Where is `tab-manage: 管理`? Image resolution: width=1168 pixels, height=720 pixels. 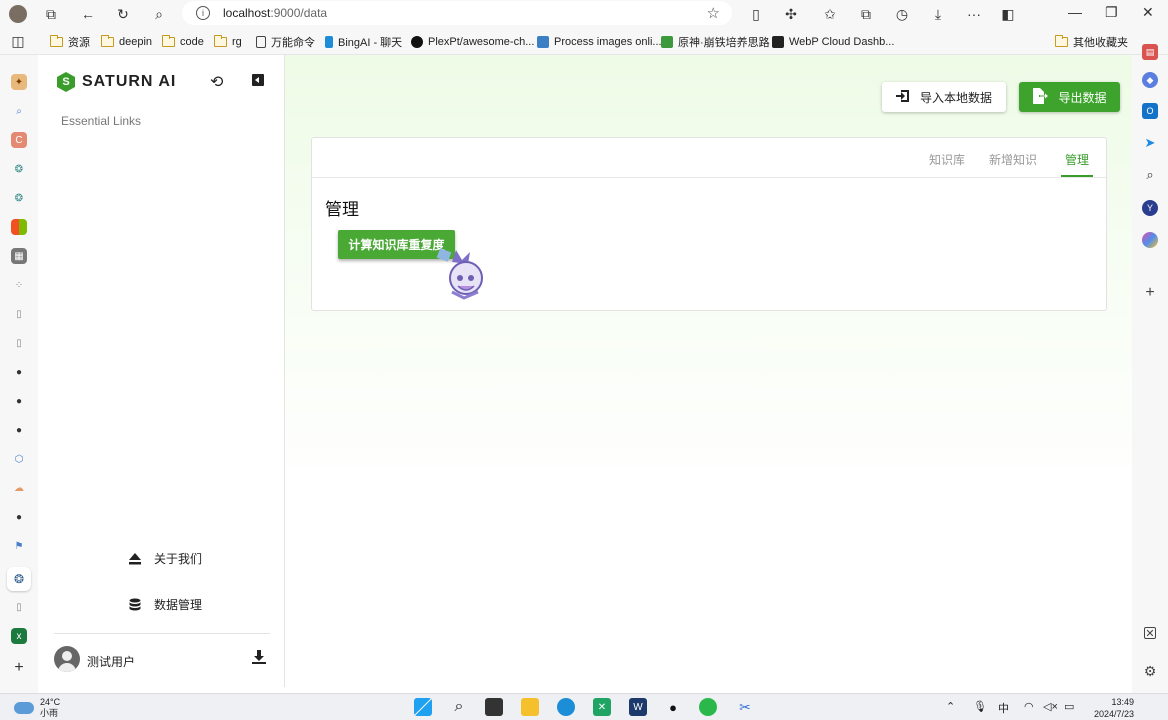
tab-manage: 管理 is located at coordinates (1077, 159).